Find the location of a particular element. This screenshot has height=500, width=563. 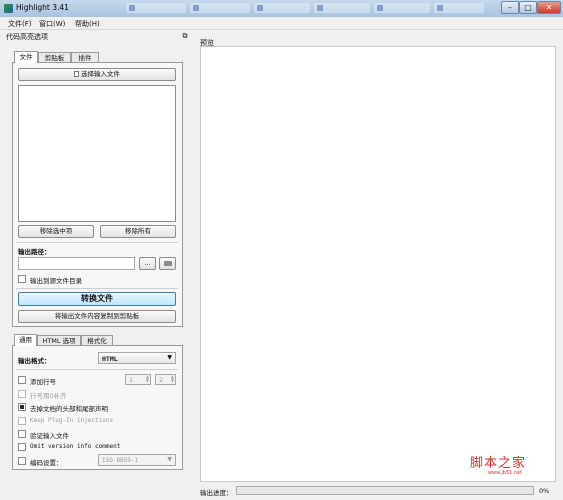

eraser-icon is located at coordinates (168, 263).